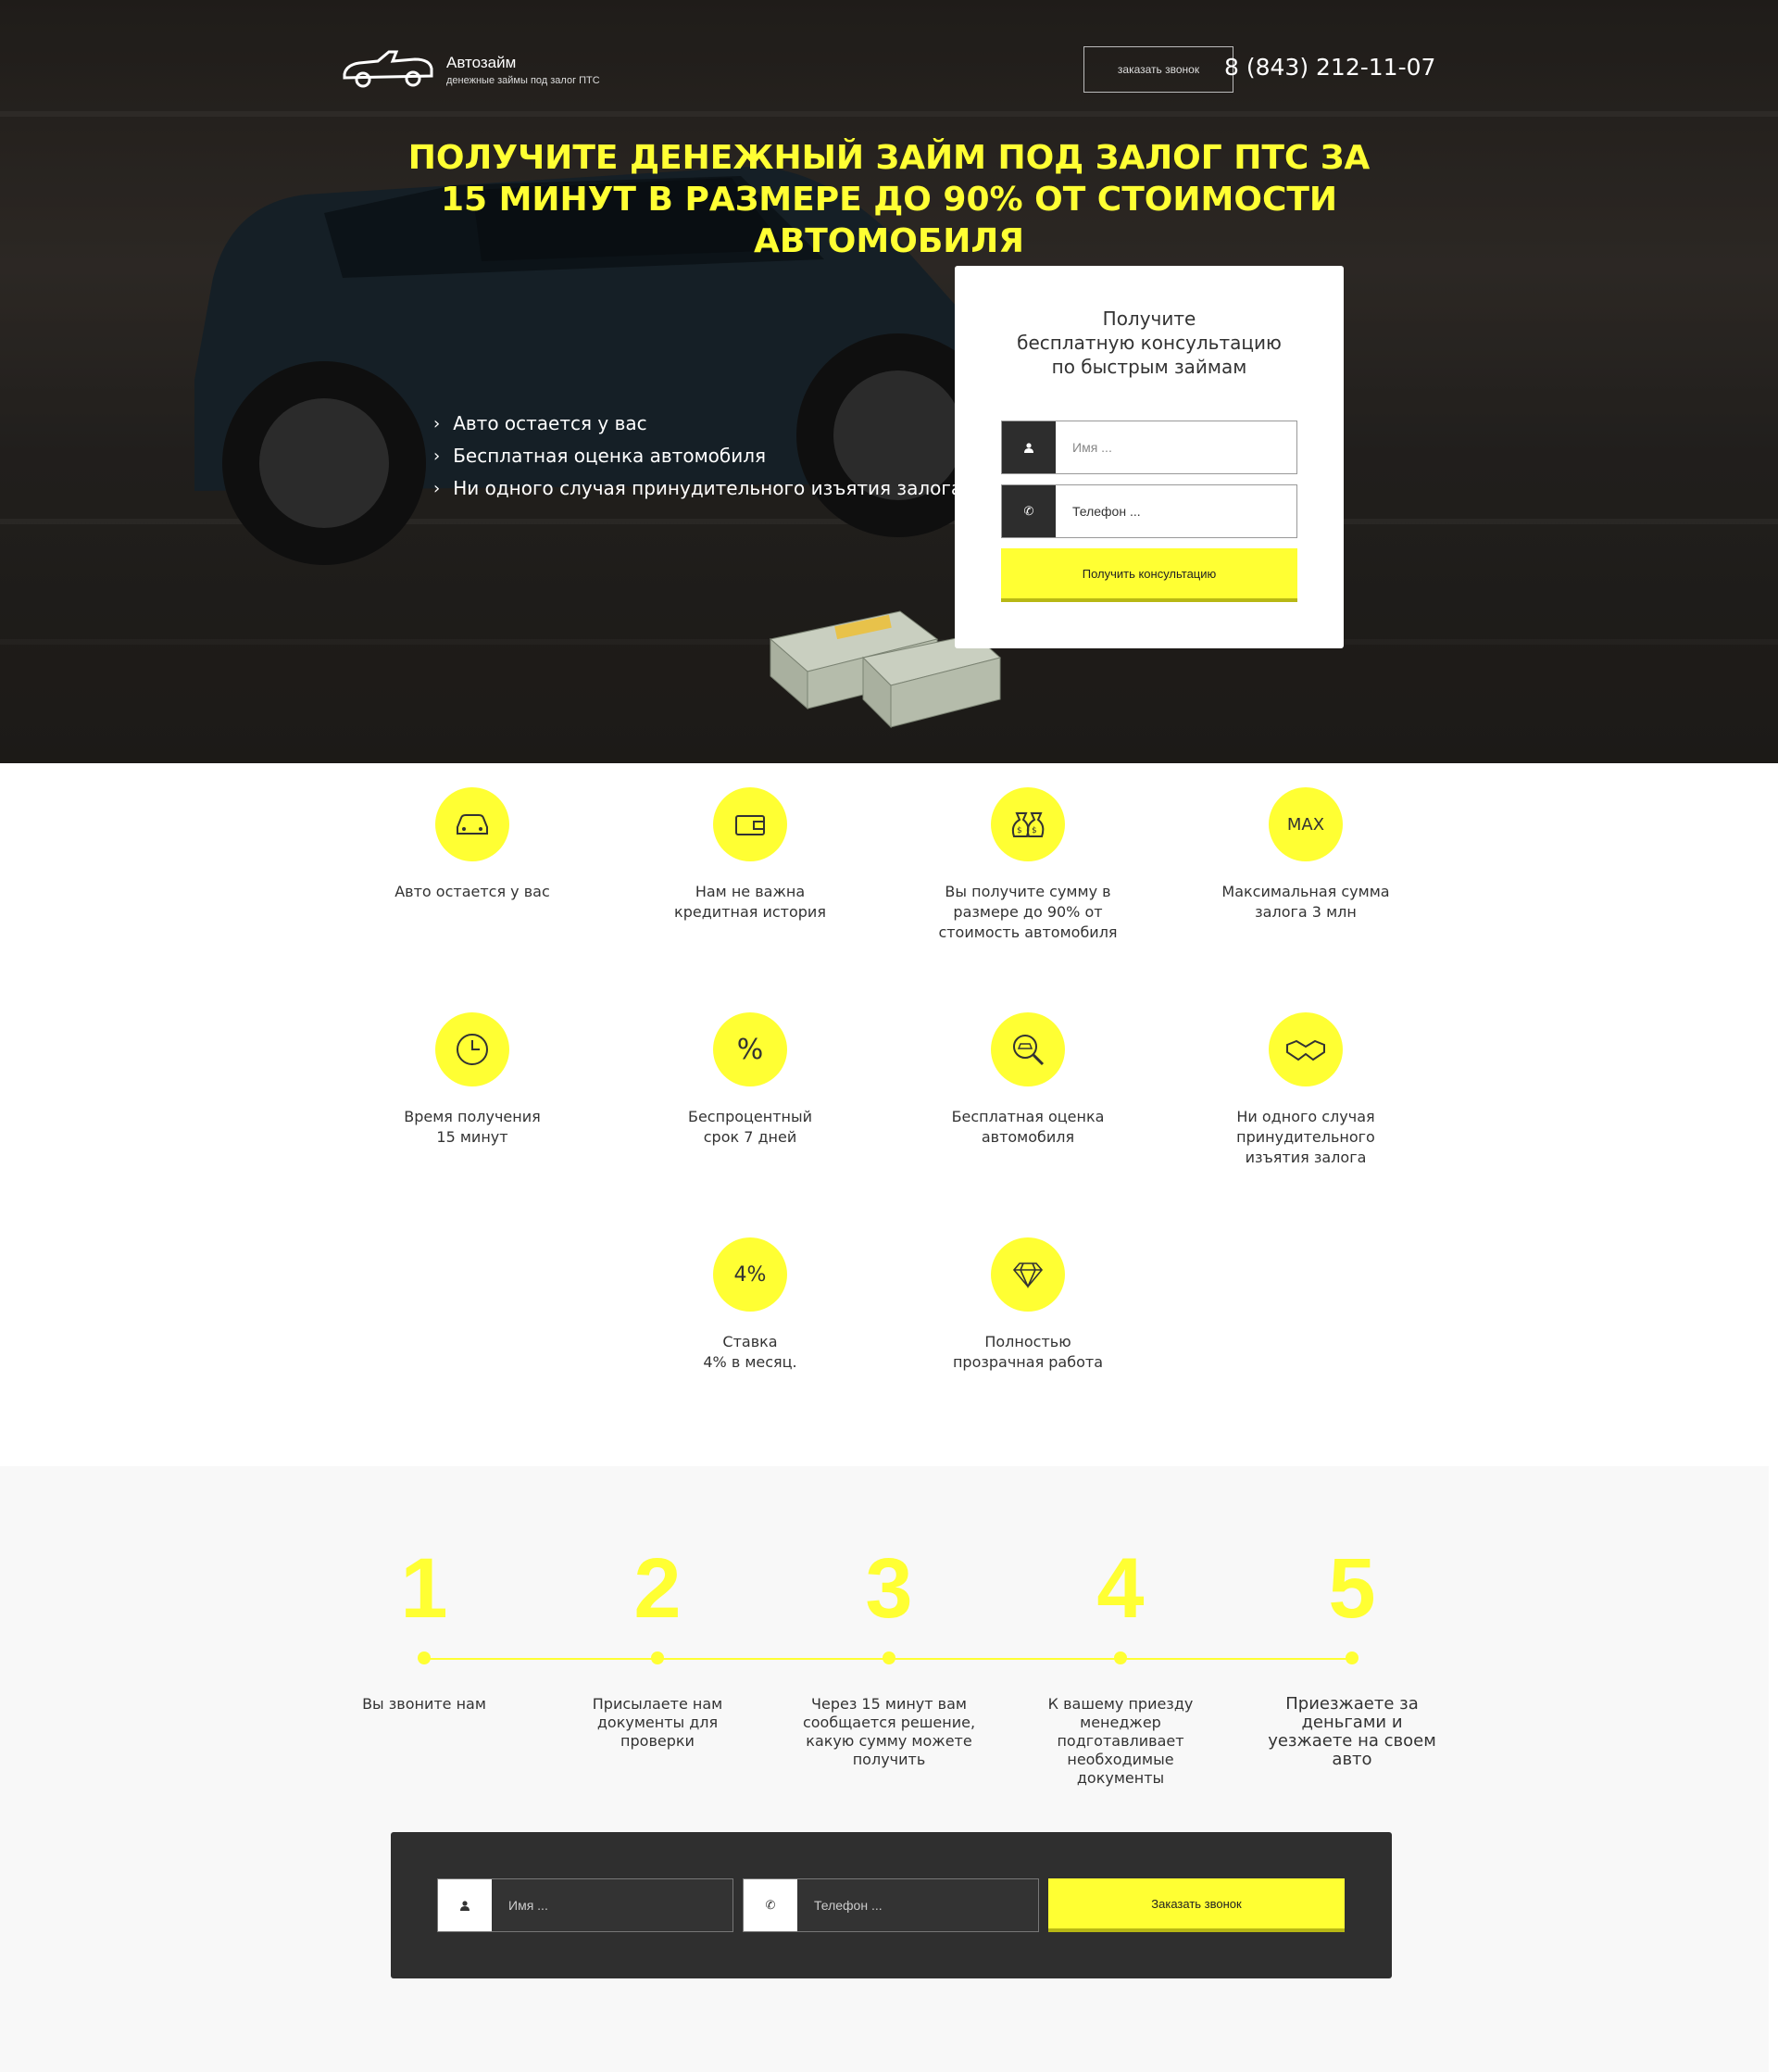 The width and height of the screenshot is (1778, 2072). Describe the element at coordinates (1305, 902) in the screenshot. I see `feature-label: Максимальная сумма залога 3 млн` at that location.